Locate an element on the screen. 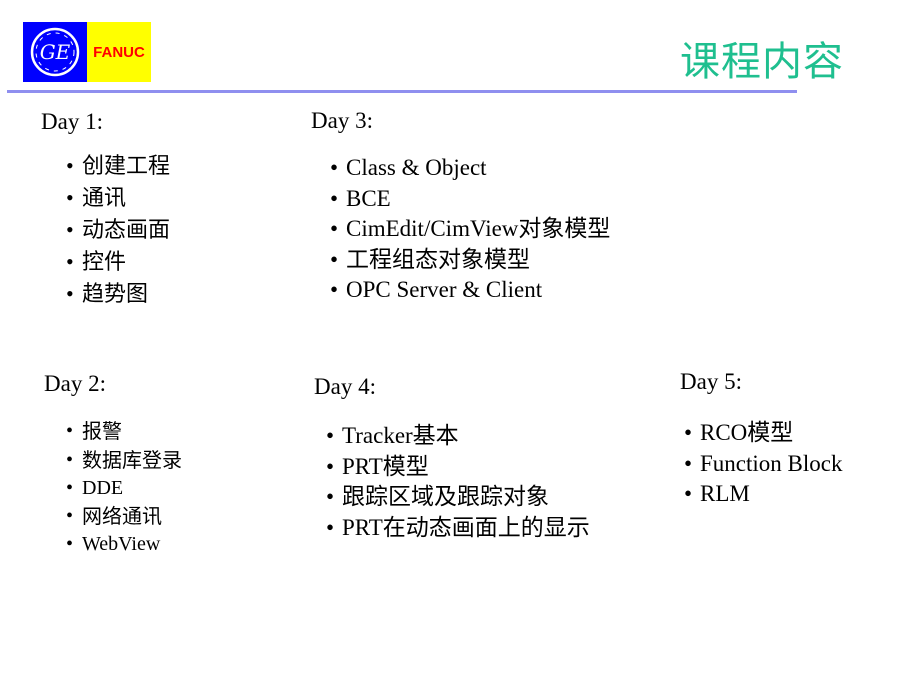 The image size is (920, 690). fanuc-logo-text: FANUC is located at coordinates (119, 52).